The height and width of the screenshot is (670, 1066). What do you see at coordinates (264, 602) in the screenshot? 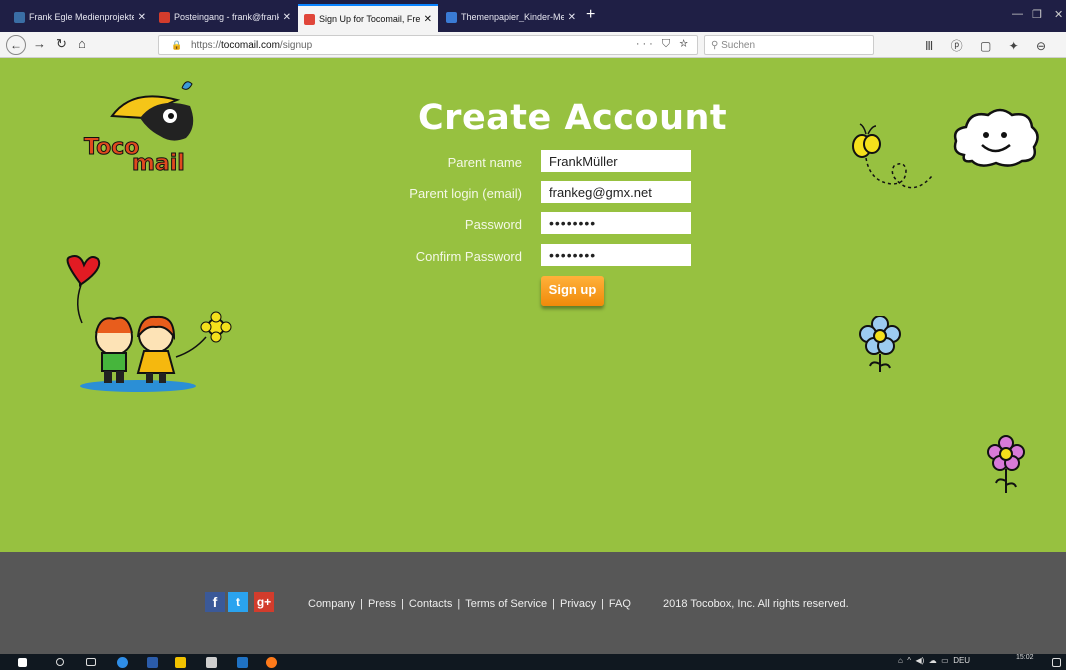
I see `google-plus-icon: g+` at bounding box center [264, 602].